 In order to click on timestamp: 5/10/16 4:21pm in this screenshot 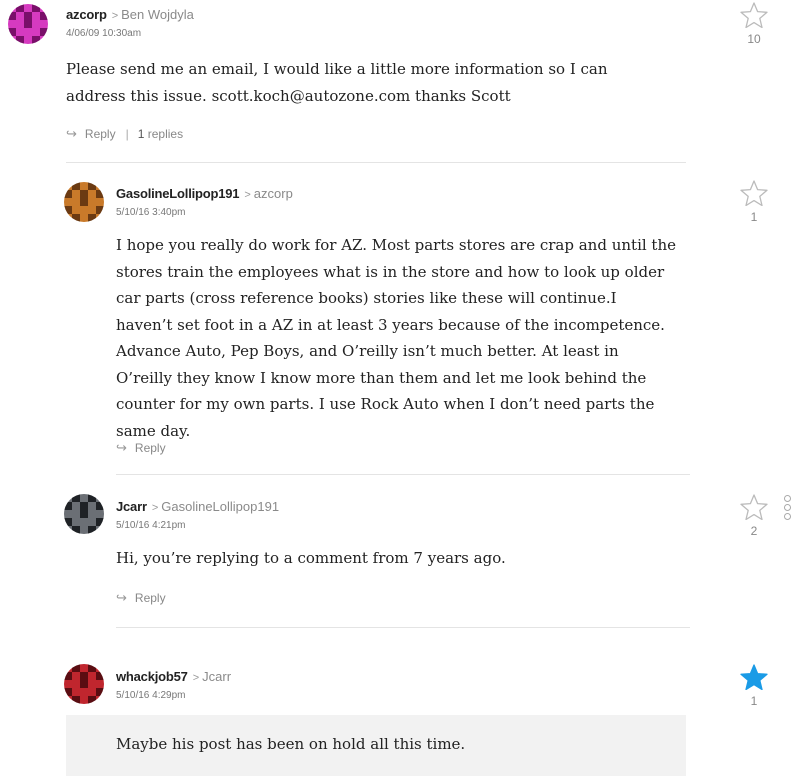, I will do `click(151, 525)`.